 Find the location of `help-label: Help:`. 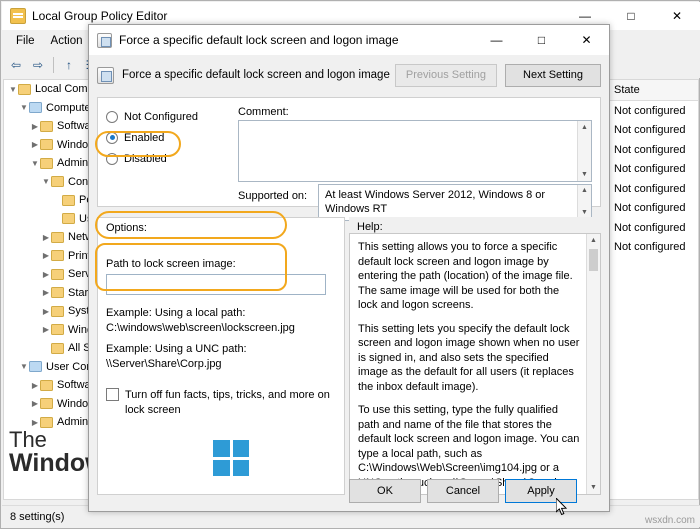

help-label: Help: is located at coordinates (370, 227).